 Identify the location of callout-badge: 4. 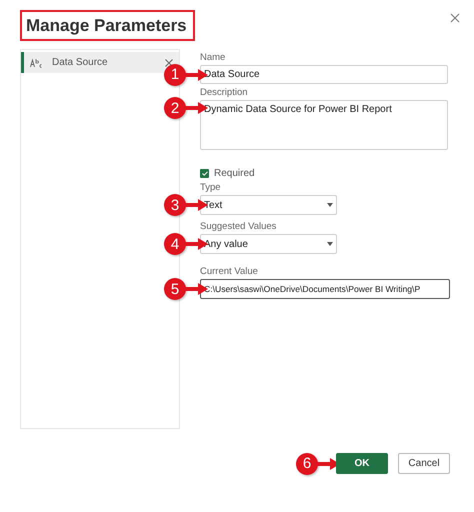
(175, 244).